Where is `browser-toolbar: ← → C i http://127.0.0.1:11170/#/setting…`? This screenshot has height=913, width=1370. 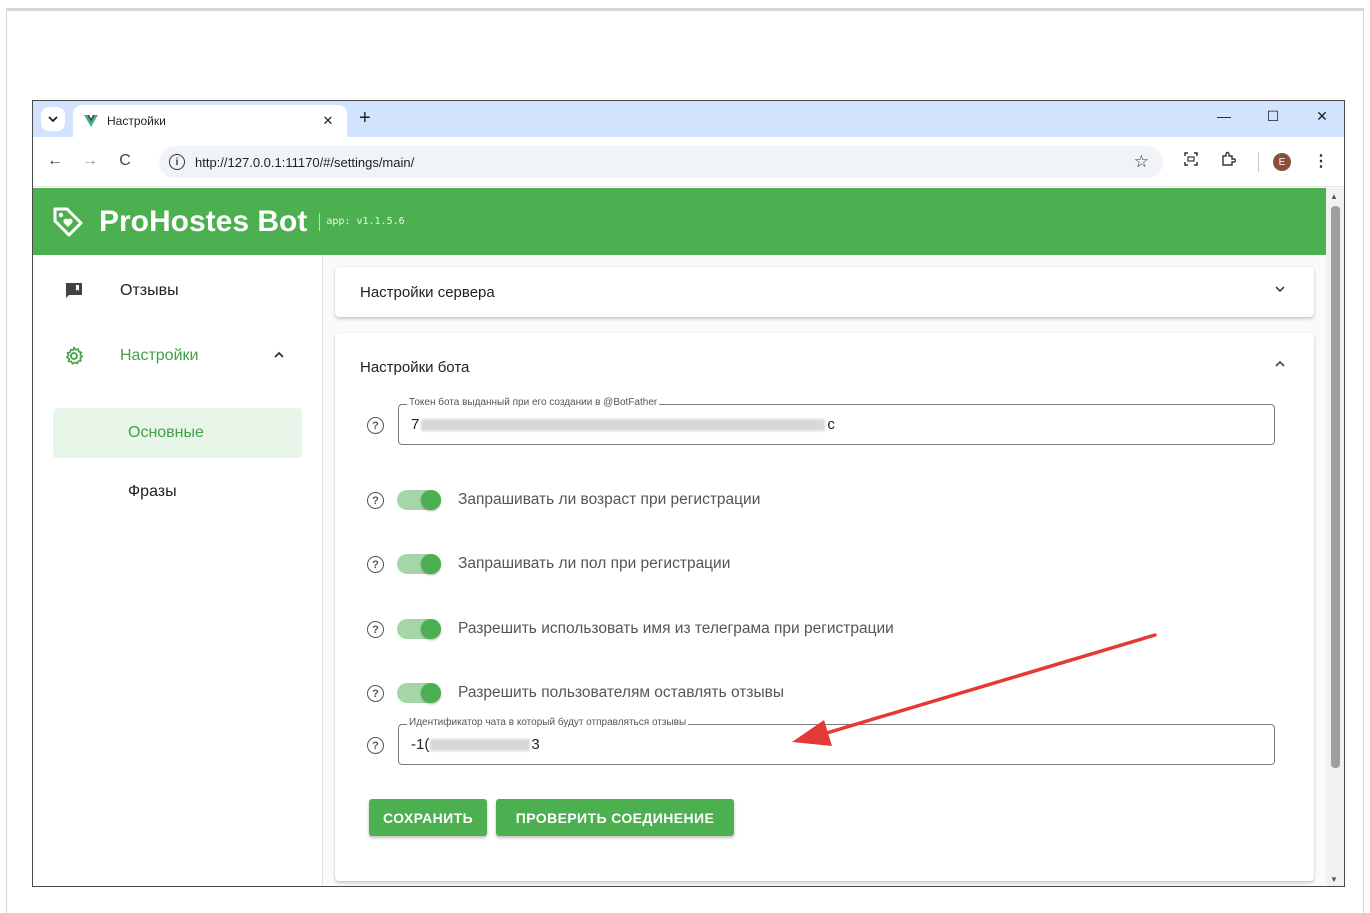
browser-toolbar: ← → C i http://127.0.0.1:11170/#/setting… is located at coordinates (688, 162).